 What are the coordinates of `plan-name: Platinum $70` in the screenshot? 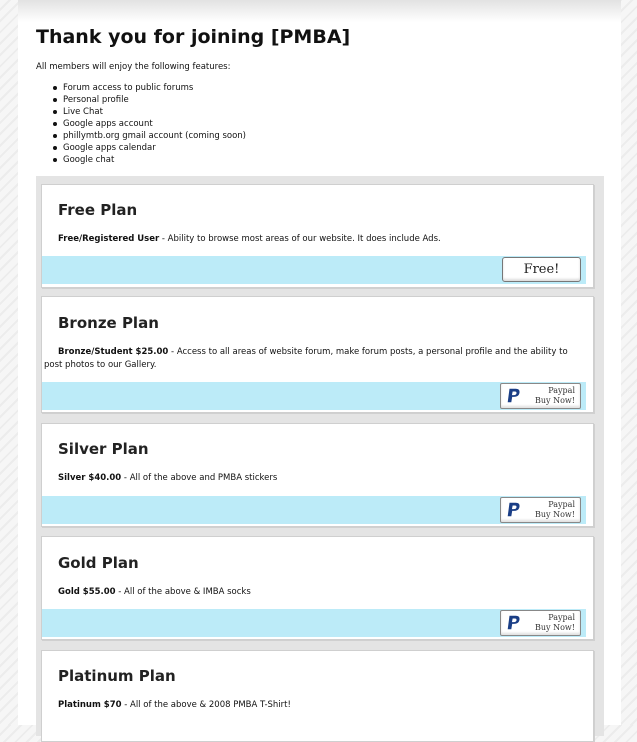 It's located at (90, 705).